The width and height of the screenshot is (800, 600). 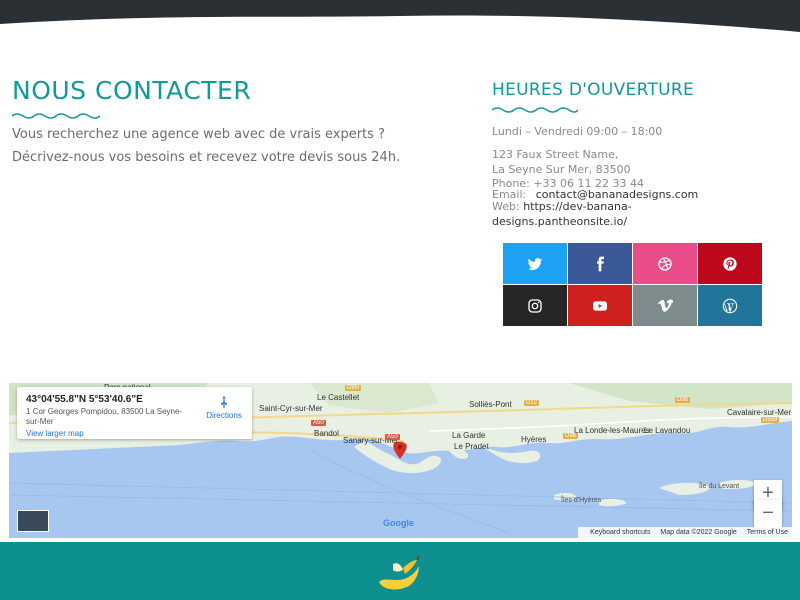 I want to click on web-link-line-1: https://dev-banana-, so click(x=577, y=206).